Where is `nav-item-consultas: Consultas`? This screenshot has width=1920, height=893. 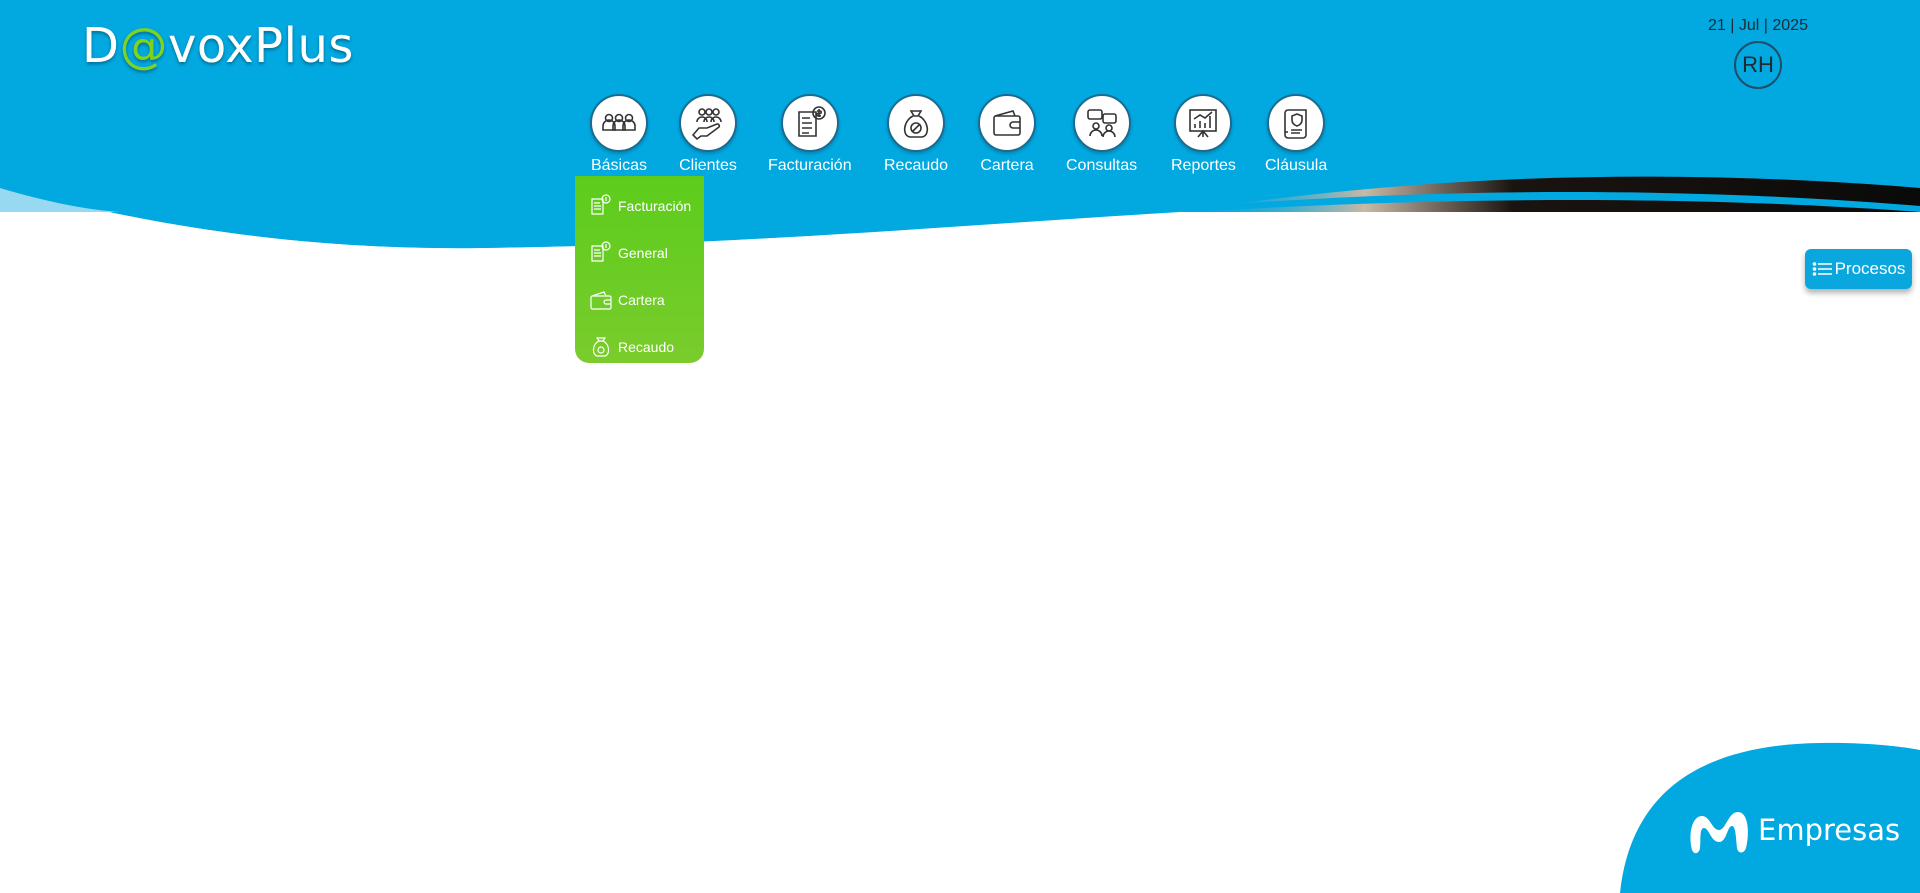 nav-item-consultas: Consultas is located at coordinates (1101, 134).